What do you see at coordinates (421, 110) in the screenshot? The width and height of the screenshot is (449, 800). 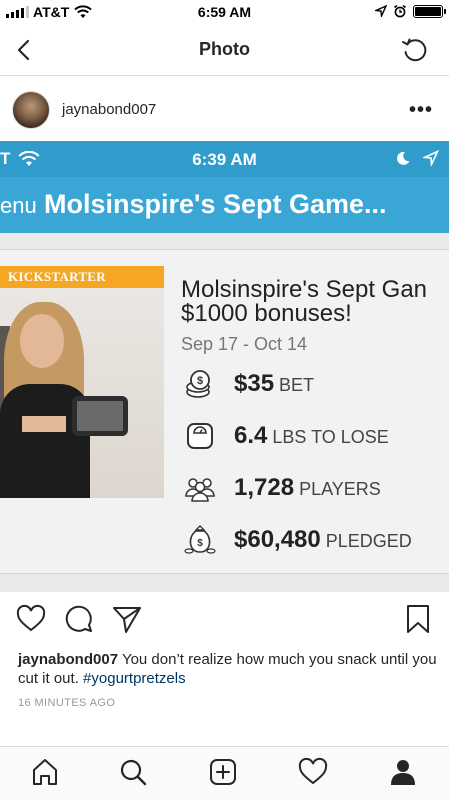 I see `more-options-icon: •••` at bounding box center [421, 110].